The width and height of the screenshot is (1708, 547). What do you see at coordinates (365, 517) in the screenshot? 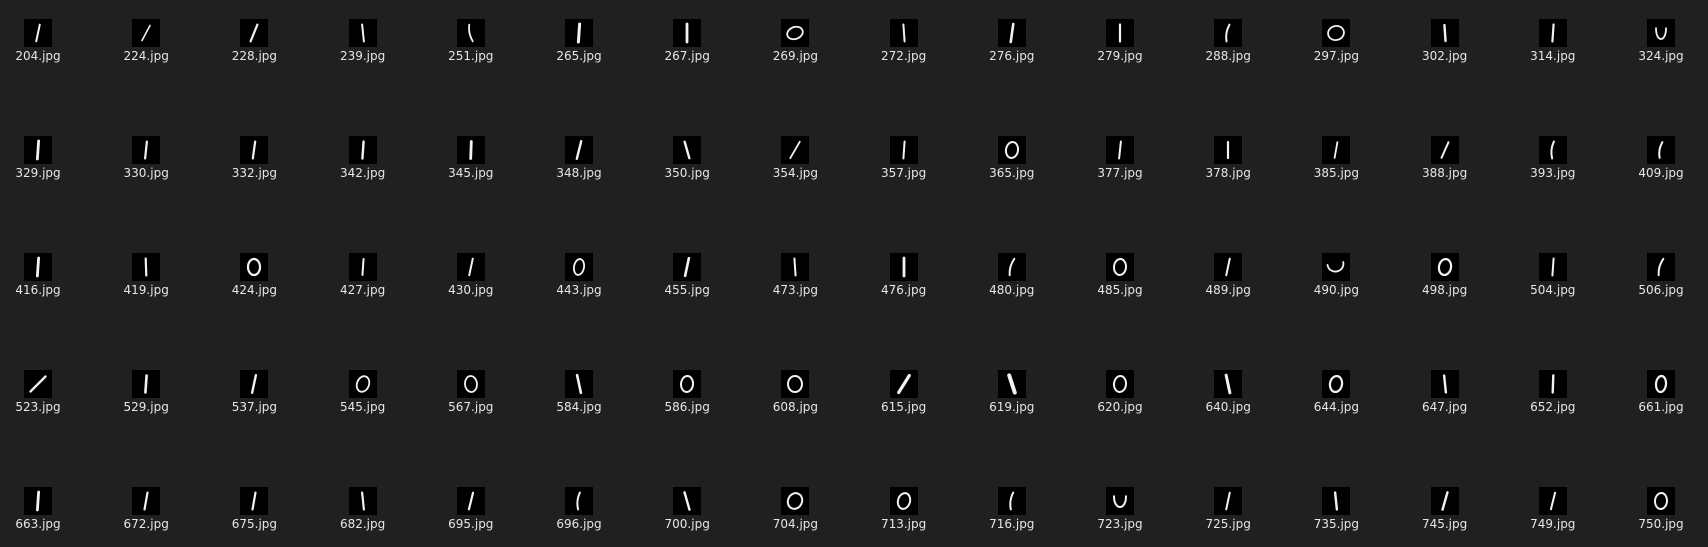
I see `file-item: 682.jpg` at bounding box center [365, 517].